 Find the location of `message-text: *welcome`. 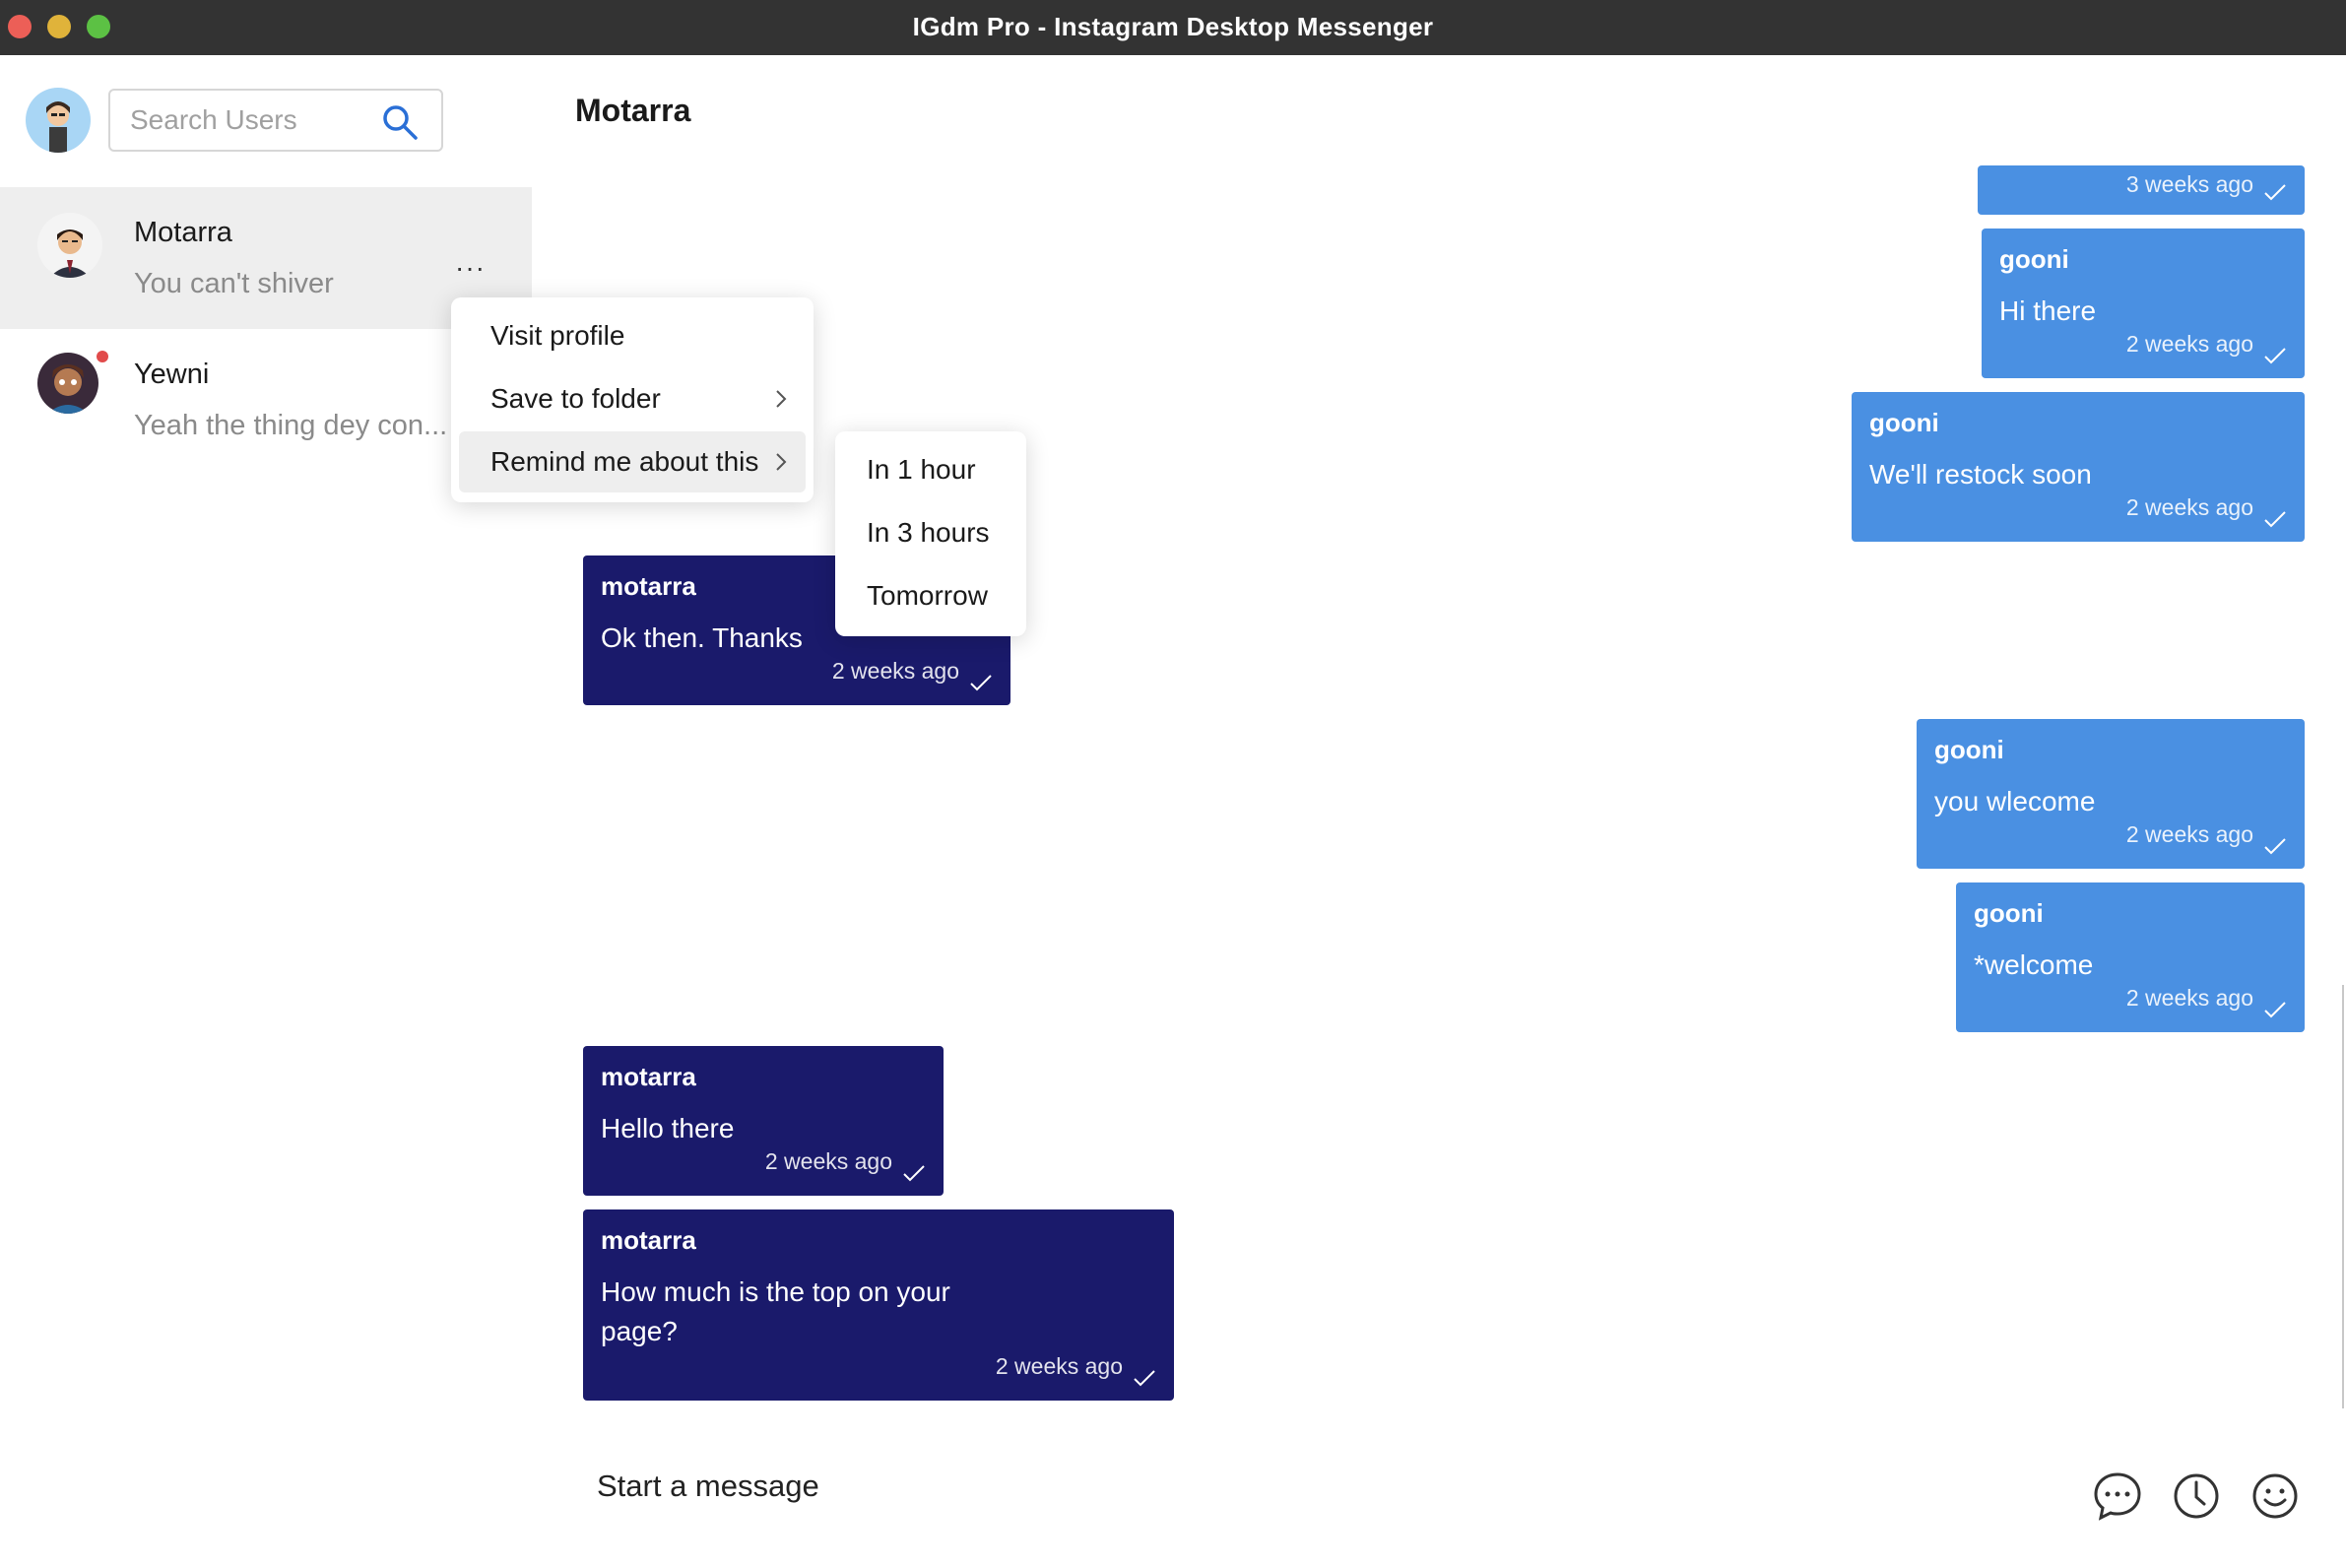

message-text: *welcome is located at coordinates (2034, 965).